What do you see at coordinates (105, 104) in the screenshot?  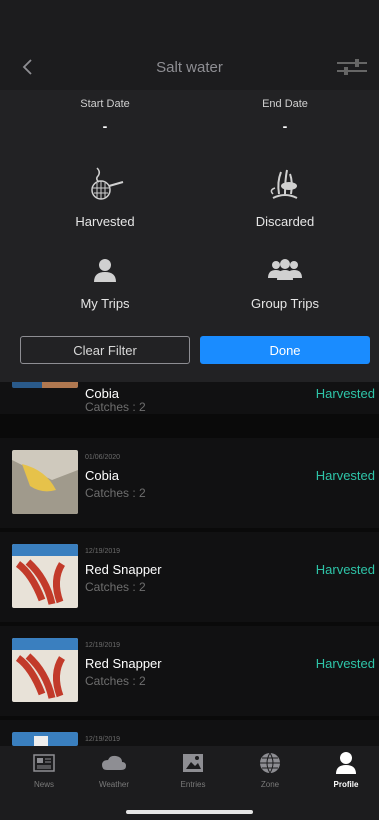 I see `start-date-label: Start Date` at bounding box center [105, 104].